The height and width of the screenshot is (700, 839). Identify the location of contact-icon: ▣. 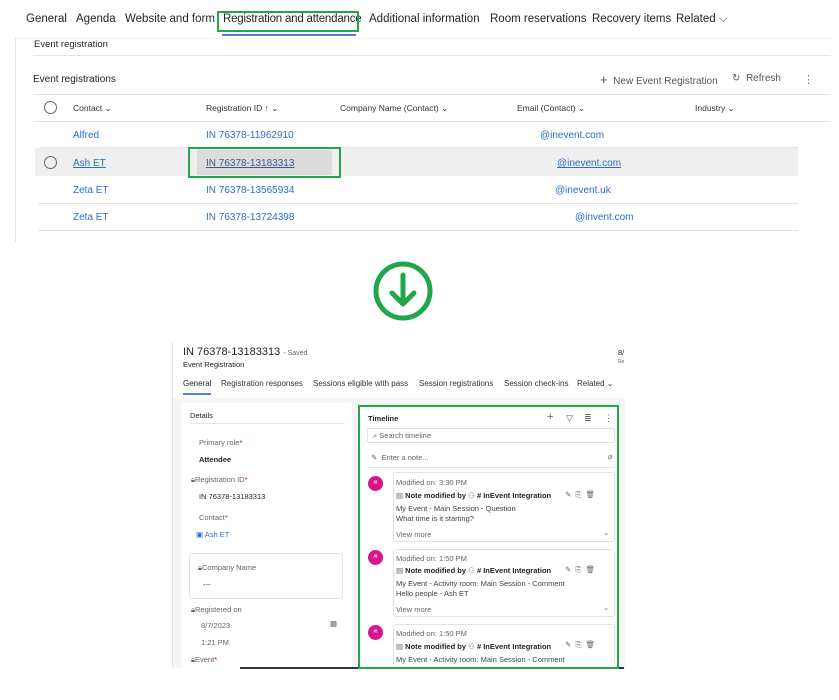
(200, 534).